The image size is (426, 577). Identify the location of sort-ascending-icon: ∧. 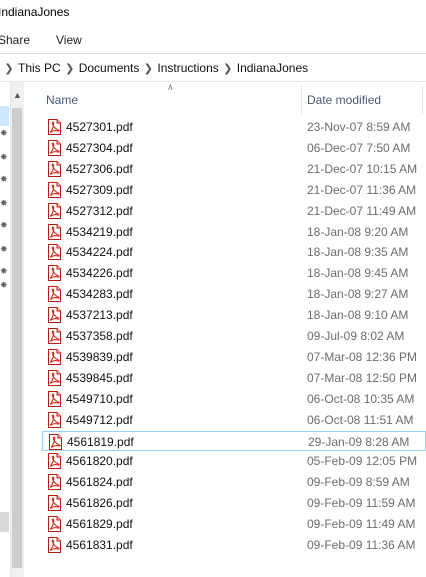
(170, 87).